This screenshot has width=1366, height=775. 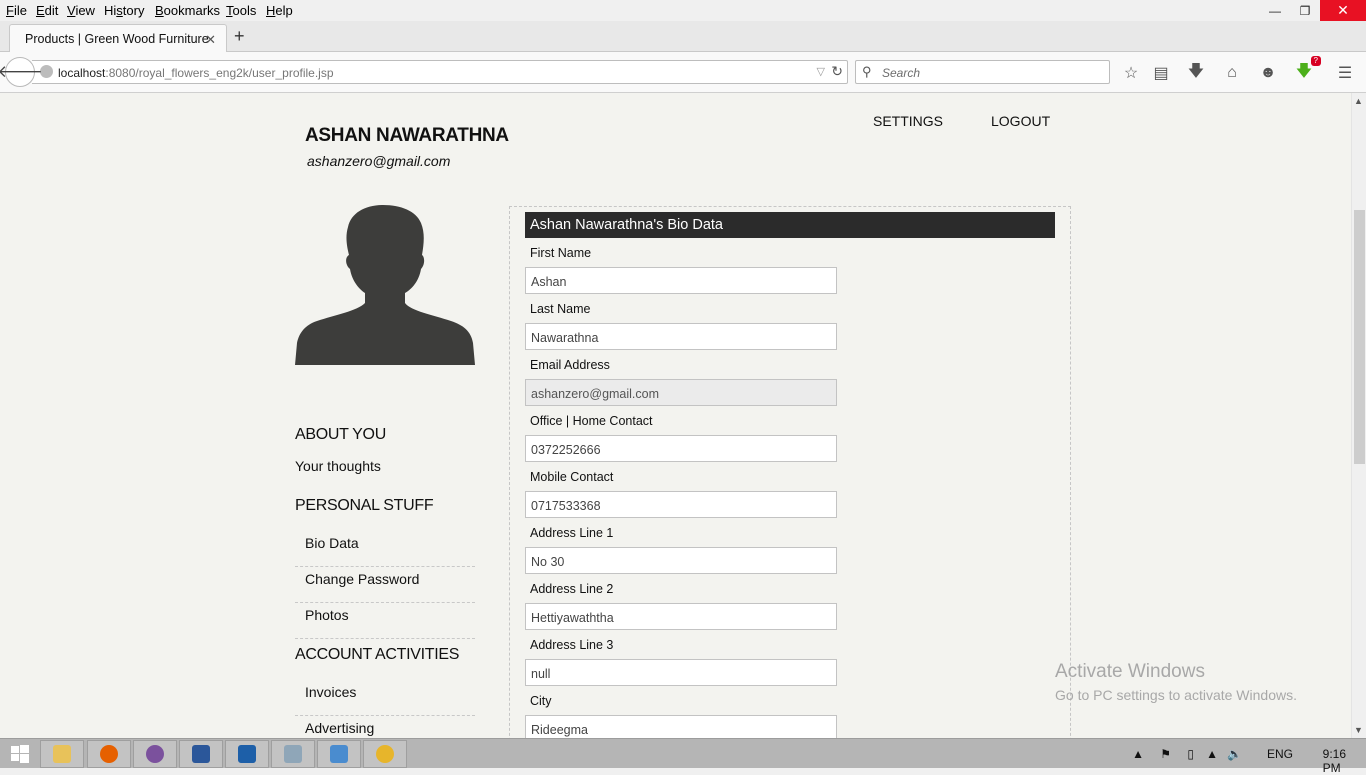 What do you see at coordinates (821, 71) in the screenshot?
I see `url-dropdown-icon: ▽` at bounding box center [821, 71].